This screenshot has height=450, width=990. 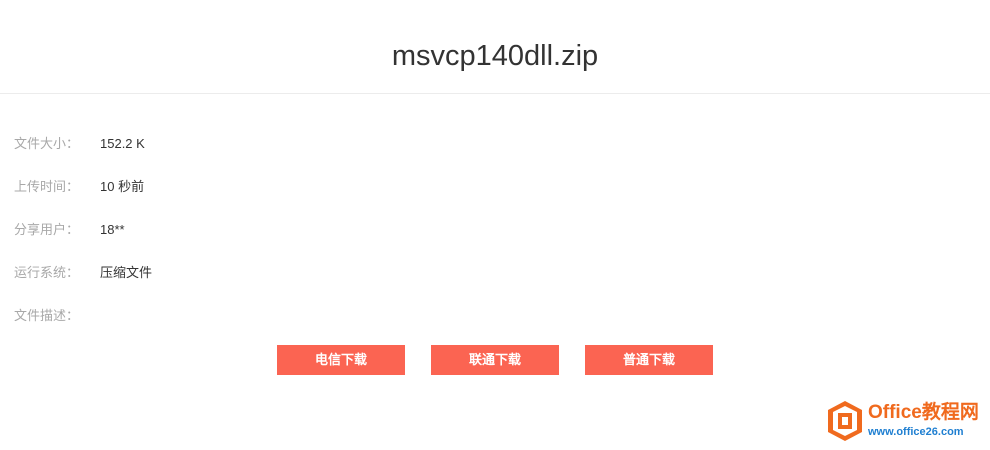 What do you see at coordinates (495, 360) in the screenshot?
I see `unicom-download-button: 联通下载` at bounding box center [495, 360].